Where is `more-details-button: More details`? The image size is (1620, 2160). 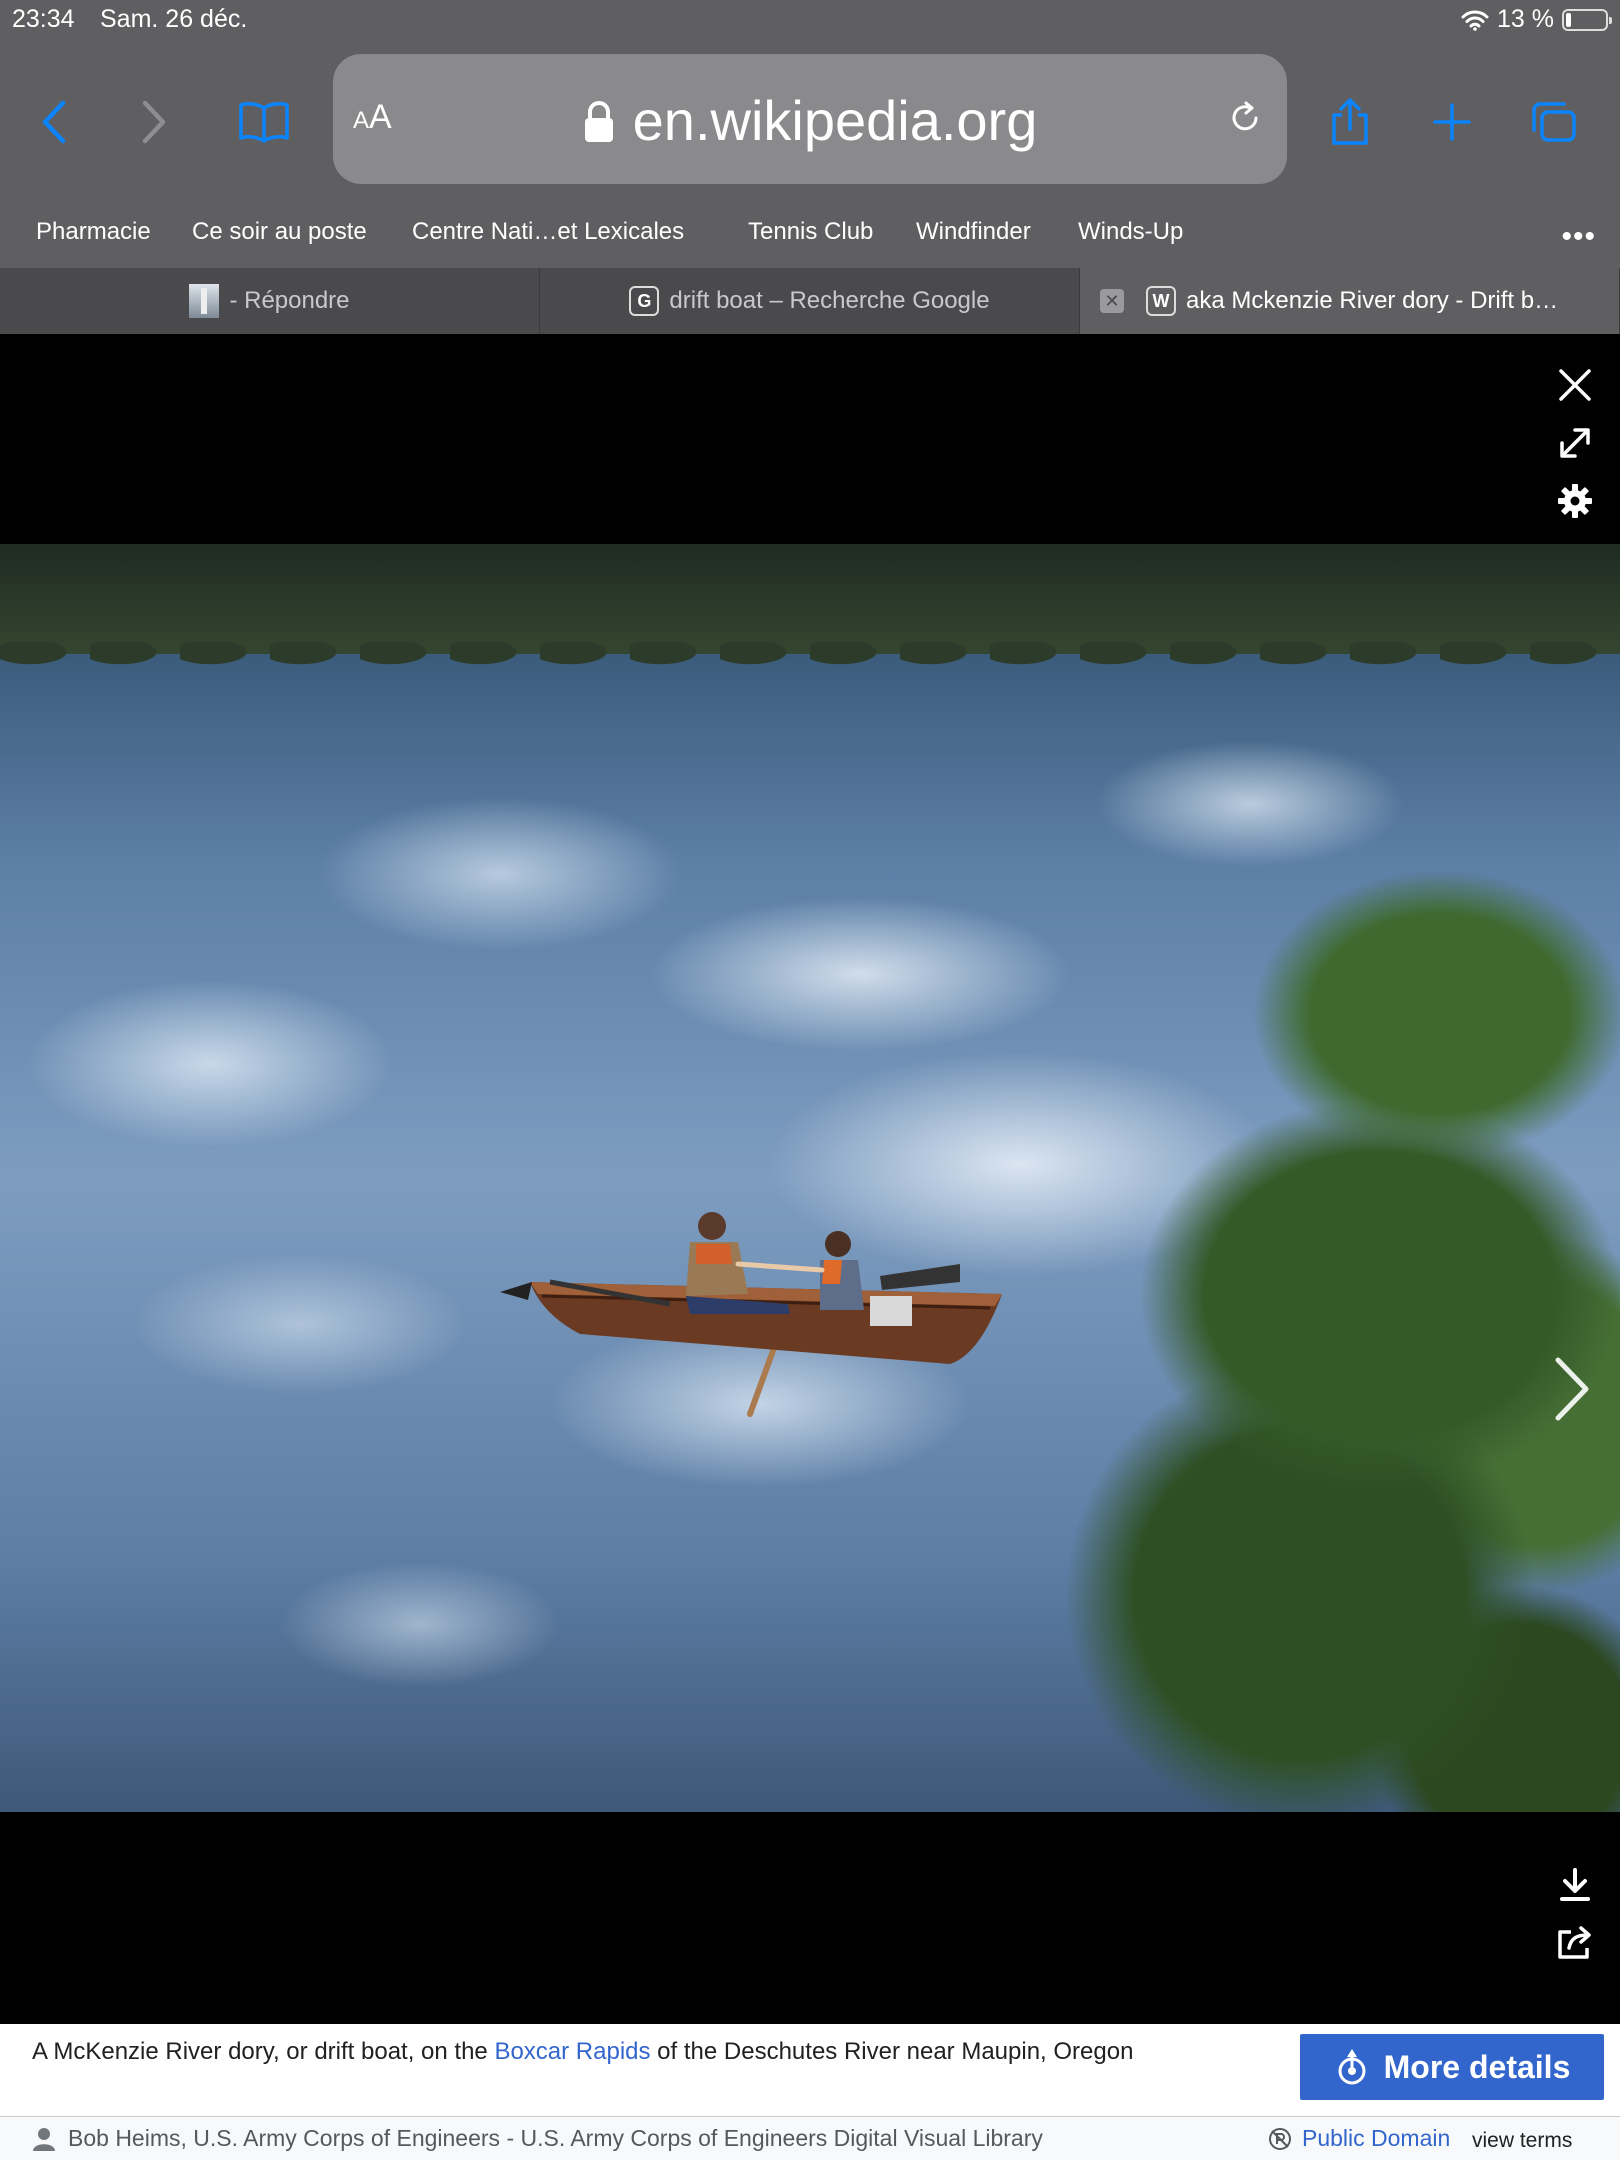 more-details-button: More details is located at coordinates (1452, 2067).